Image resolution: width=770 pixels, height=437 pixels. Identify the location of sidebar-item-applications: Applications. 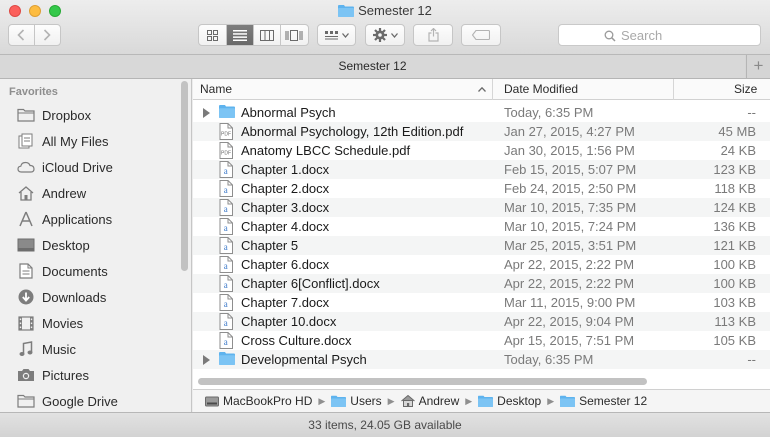
(90, 219).